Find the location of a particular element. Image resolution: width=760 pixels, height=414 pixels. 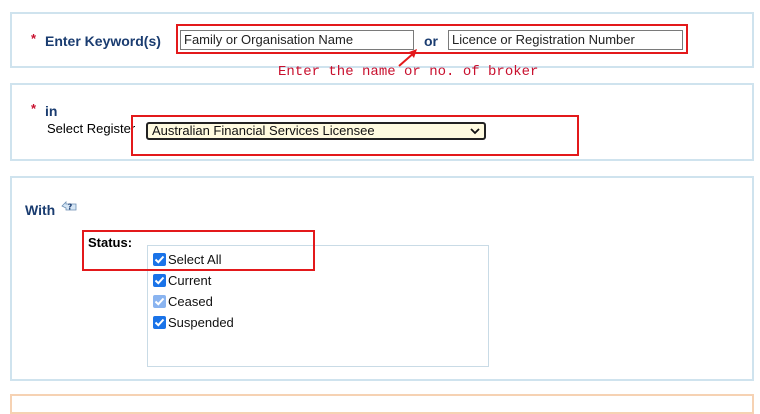

status-option-ceased: Ceased is located at coordinates (183, 301).